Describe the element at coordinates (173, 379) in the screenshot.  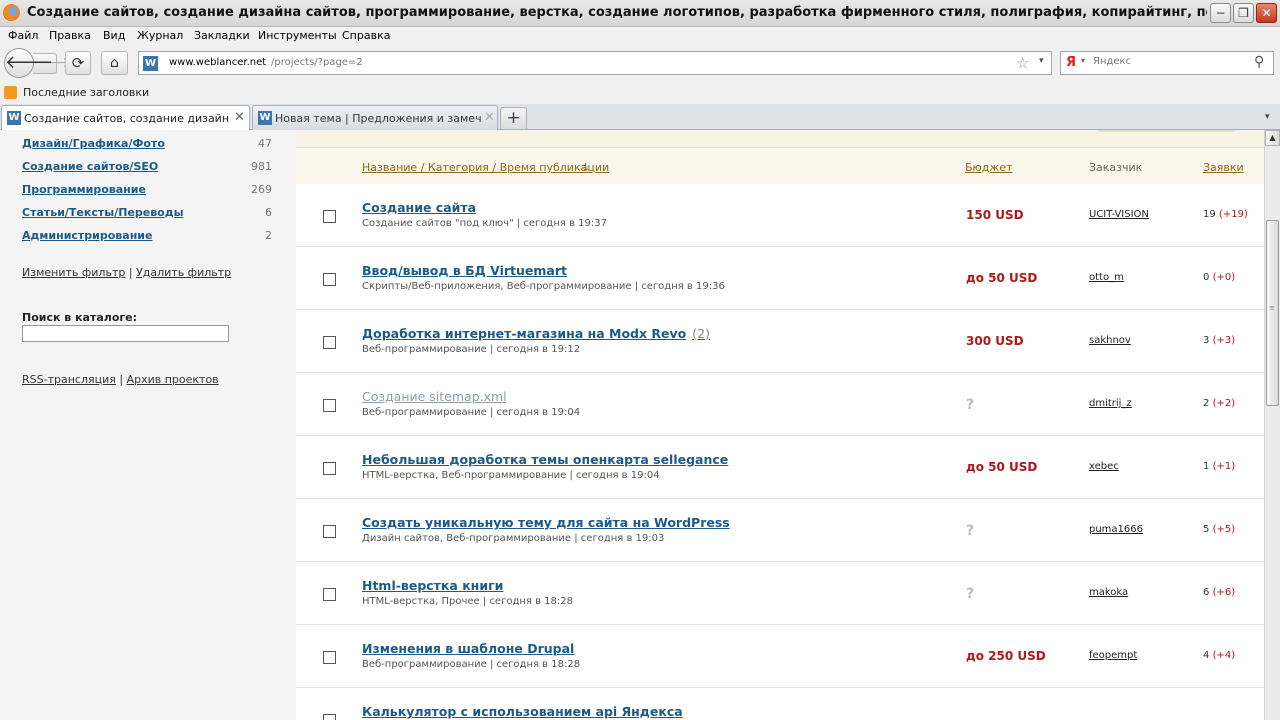
I see `archive-link: Архив проектов` at that location.